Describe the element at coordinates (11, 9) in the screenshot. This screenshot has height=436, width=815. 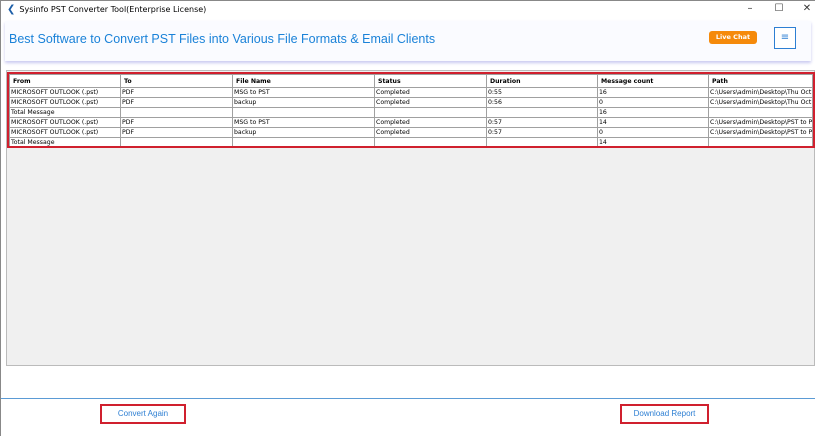
I see `app-logo-icon: ❮` at that location.